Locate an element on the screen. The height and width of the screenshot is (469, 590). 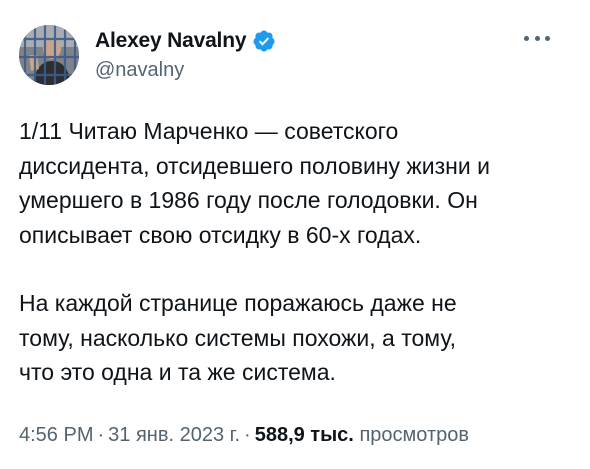
tweet-line: 1/11 Читаю Марченко — советского is located at coordinates (209, 131).